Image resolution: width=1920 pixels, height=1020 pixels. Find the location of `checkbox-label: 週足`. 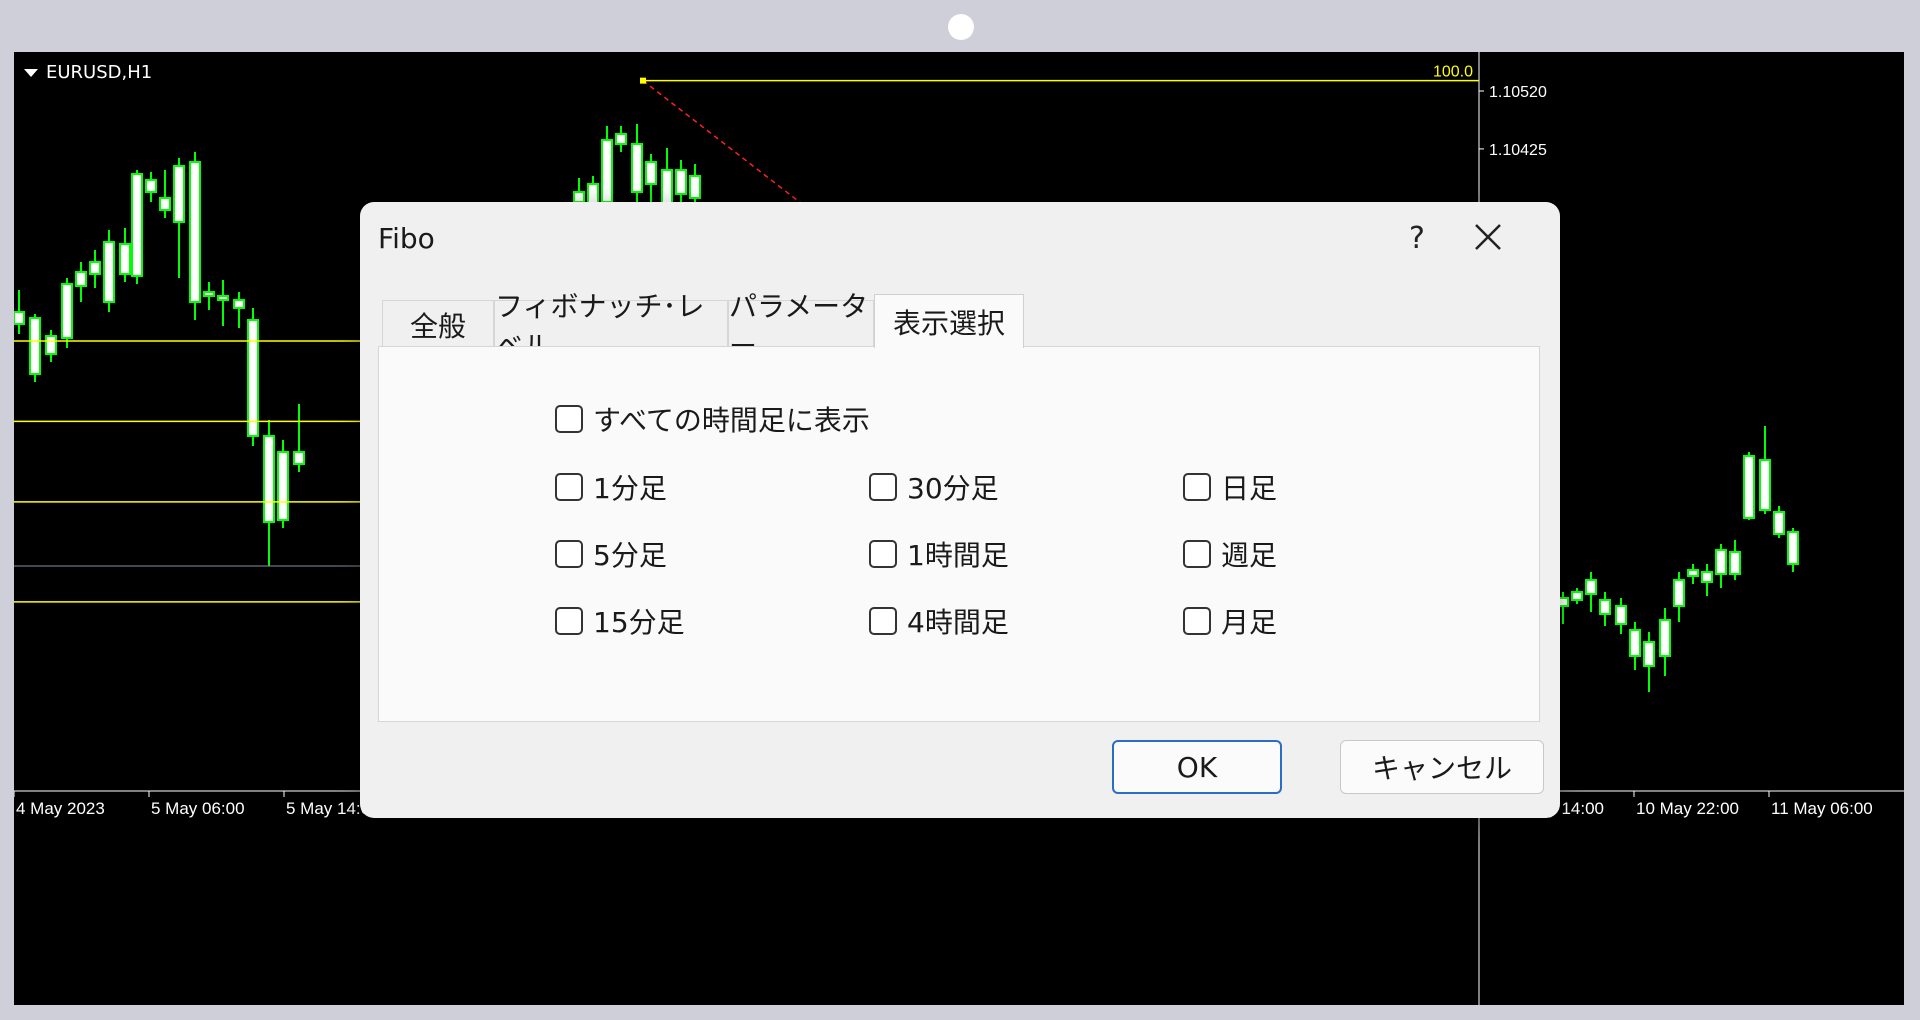

checkbox-label: 週足 is located at coordinates (1249, 555).